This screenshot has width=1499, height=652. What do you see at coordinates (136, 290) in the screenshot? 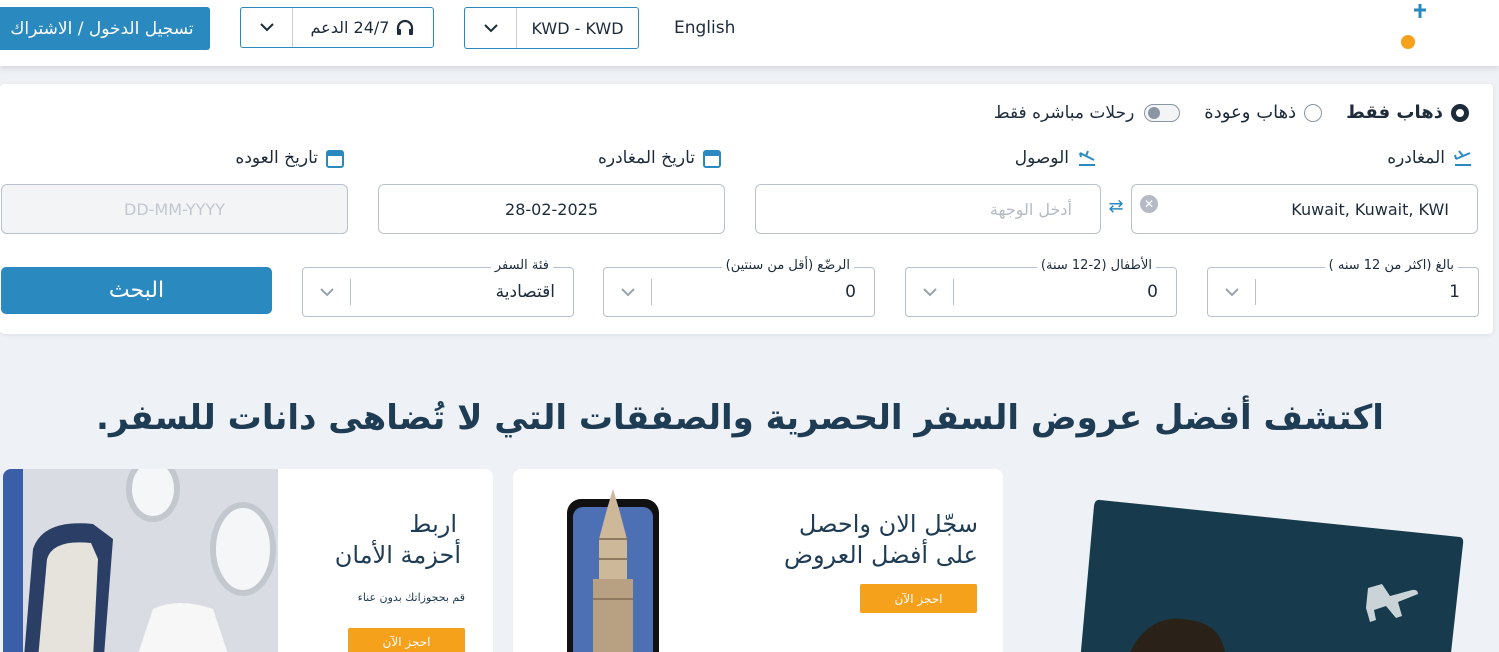
I see `search-button: البحث` at bounding box center [136, 290].